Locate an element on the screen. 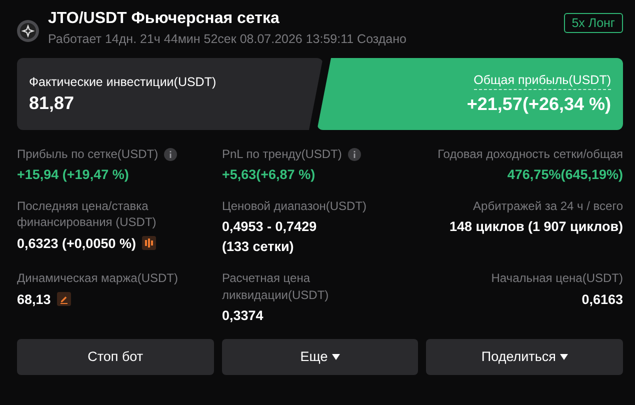 The width and height of the screenshot is (635, 405). token-logo-icon is located at coordinates (28, 31).